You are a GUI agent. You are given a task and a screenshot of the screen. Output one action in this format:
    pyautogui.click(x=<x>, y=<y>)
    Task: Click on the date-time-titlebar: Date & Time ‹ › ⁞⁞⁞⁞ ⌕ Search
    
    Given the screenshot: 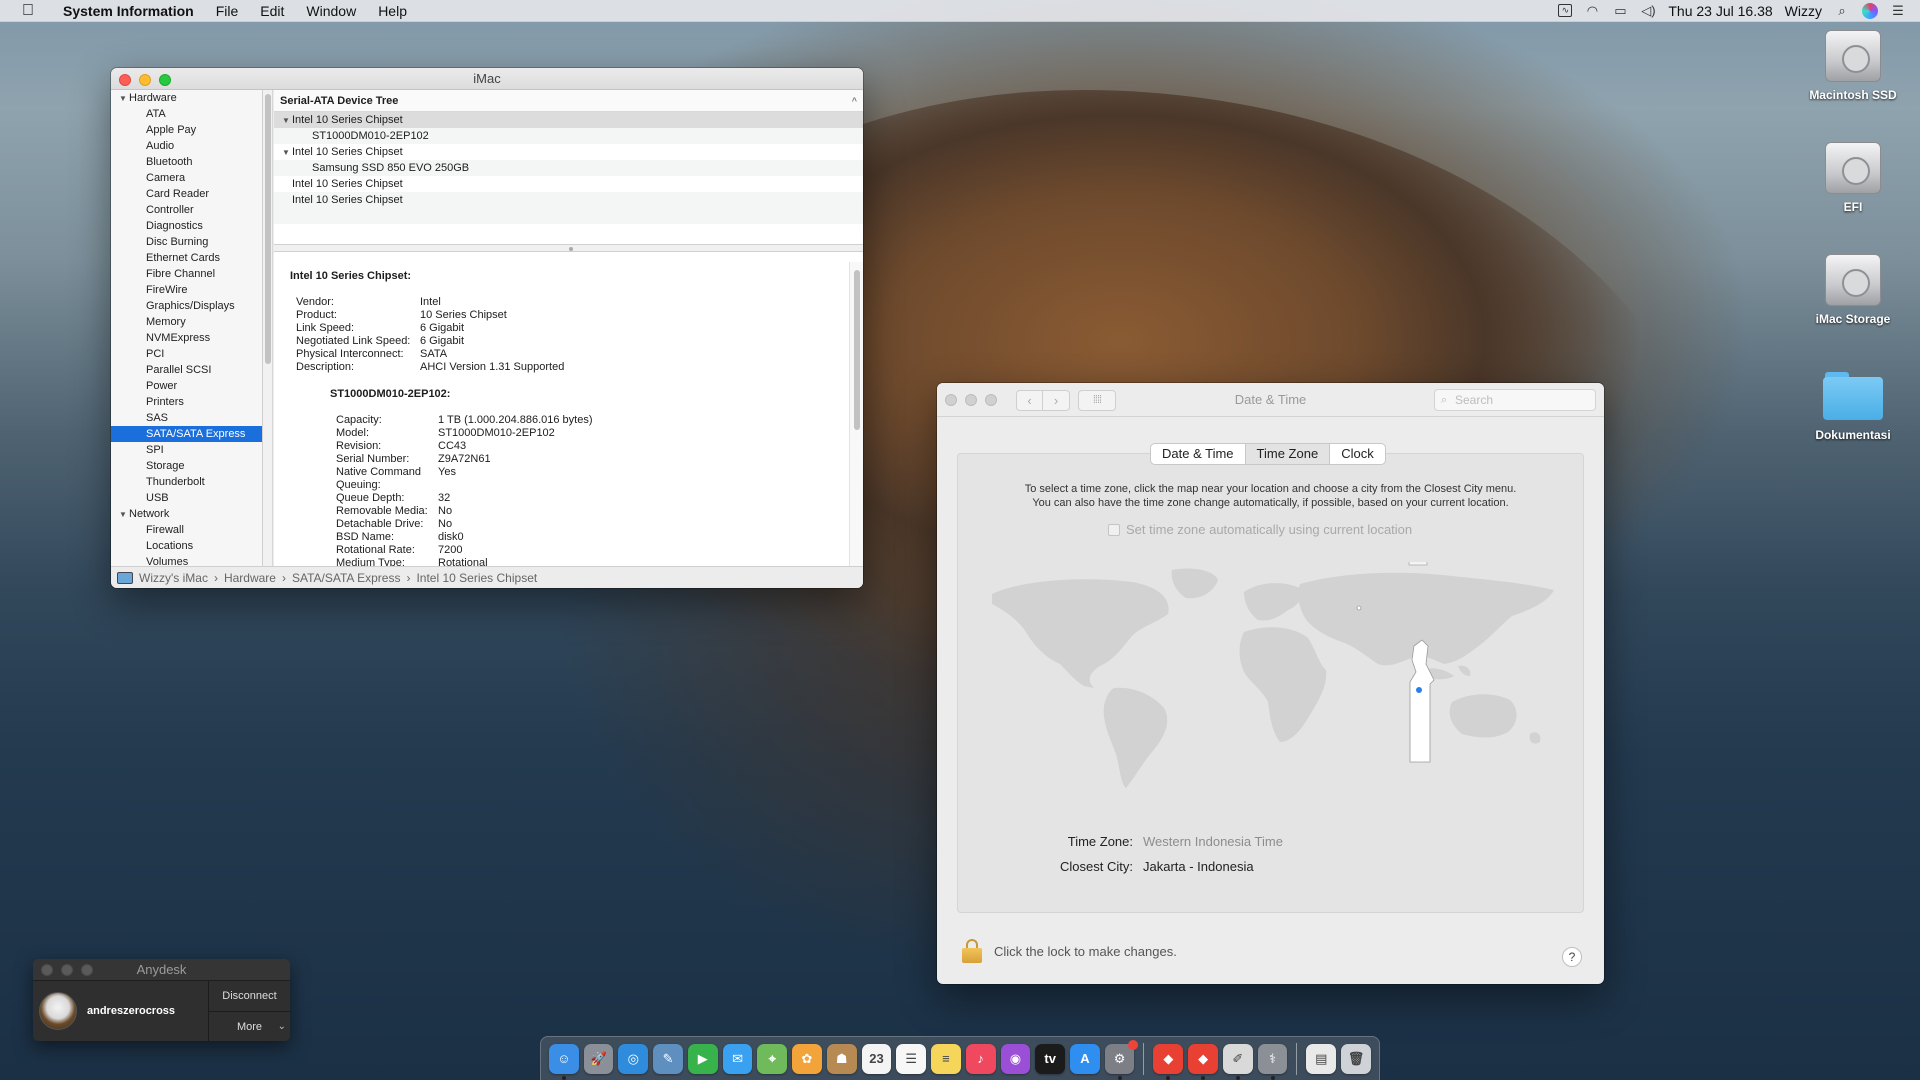 What is the action you would take?
    pyautogui.click(x=1270, y=400)
    